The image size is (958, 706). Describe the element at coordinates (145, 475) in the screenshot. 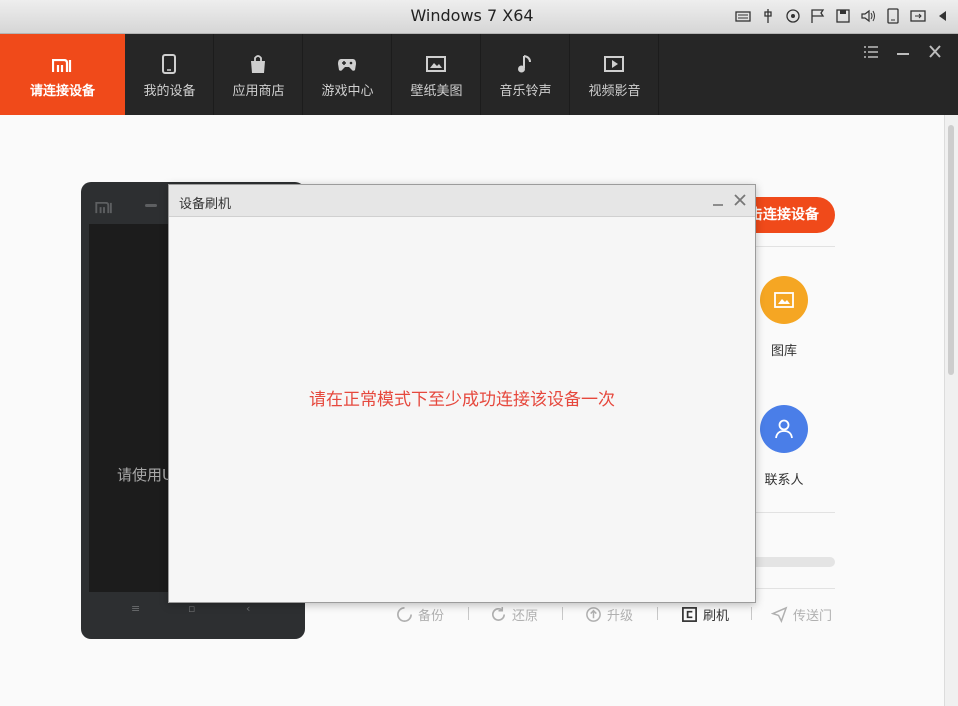

I see `usb-hint-text: 请使用U` at that location.